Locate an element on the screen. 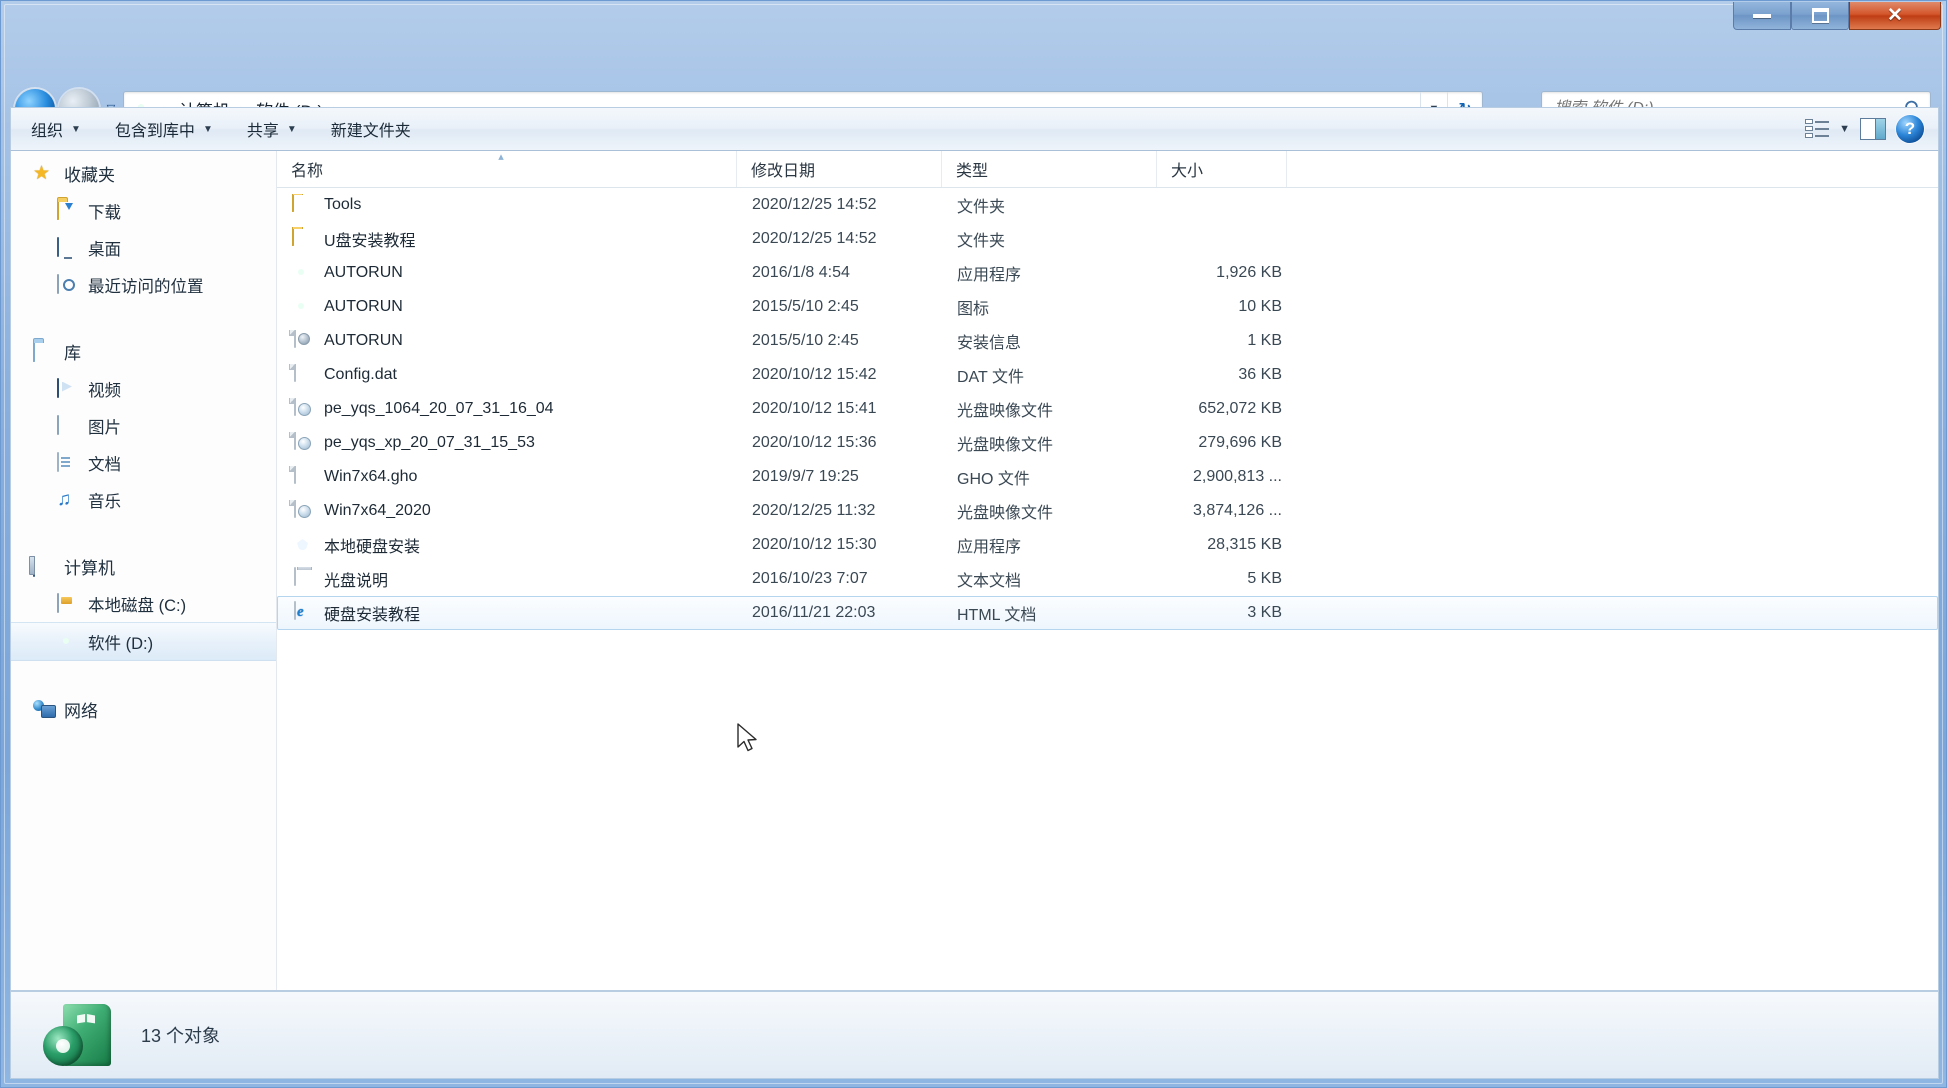 The height and width of the screenshot is (1088, 1947). table-row: Config.dat 2020/10/12 15:42 DAT 文件 36 KB is located at coordinates (1107, 375).